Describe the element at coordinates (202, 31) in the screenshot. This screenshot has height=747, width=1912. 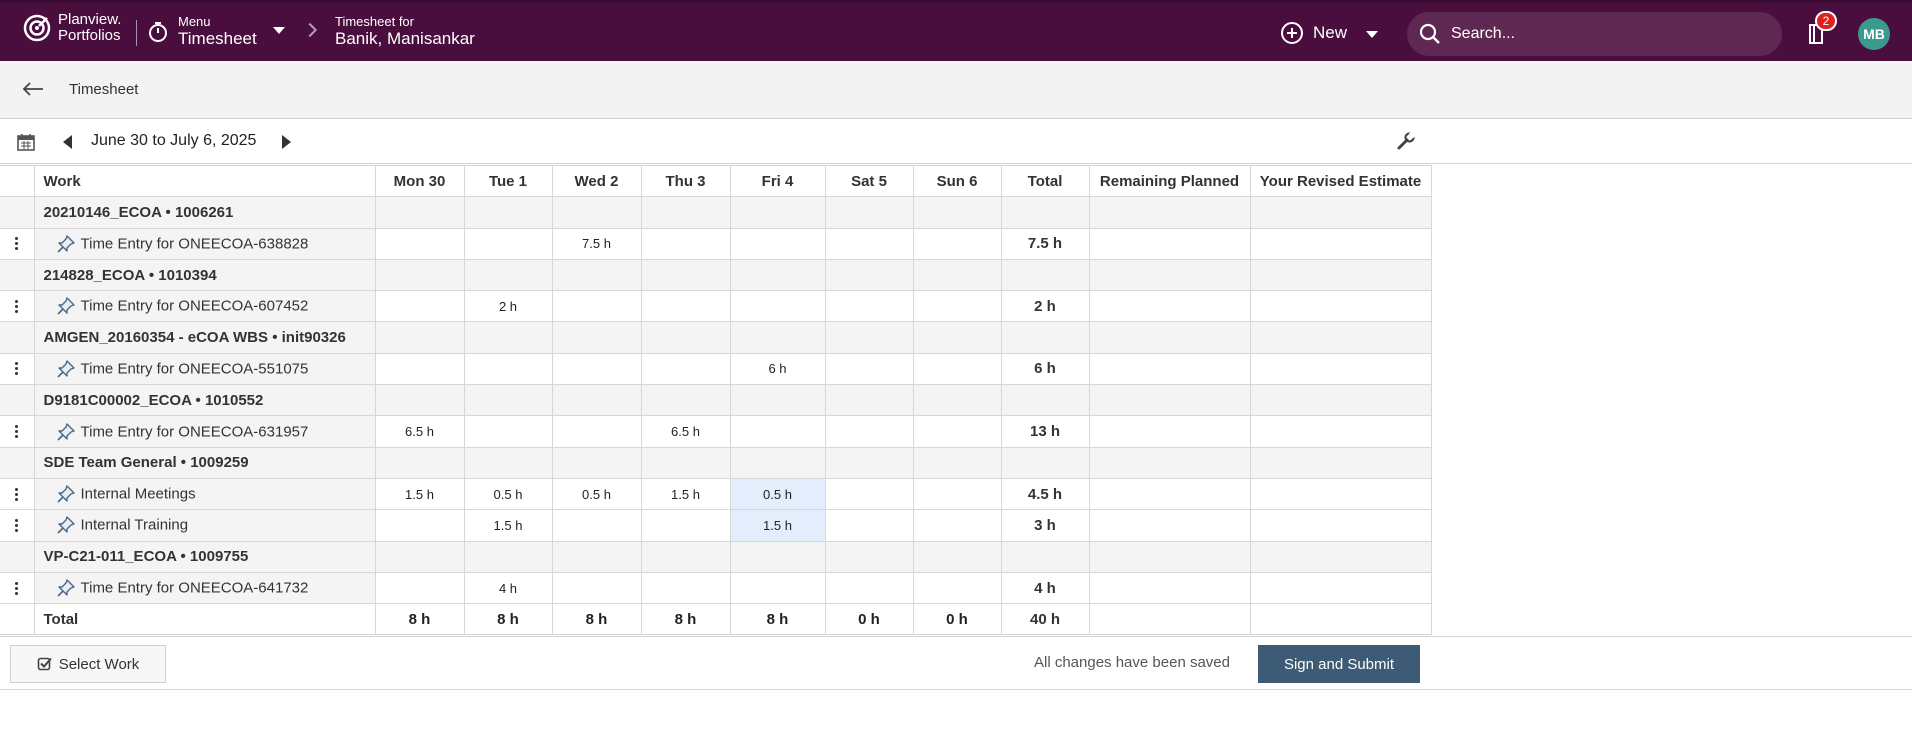
I see `menu-button: Menu Timesheet` at that location.